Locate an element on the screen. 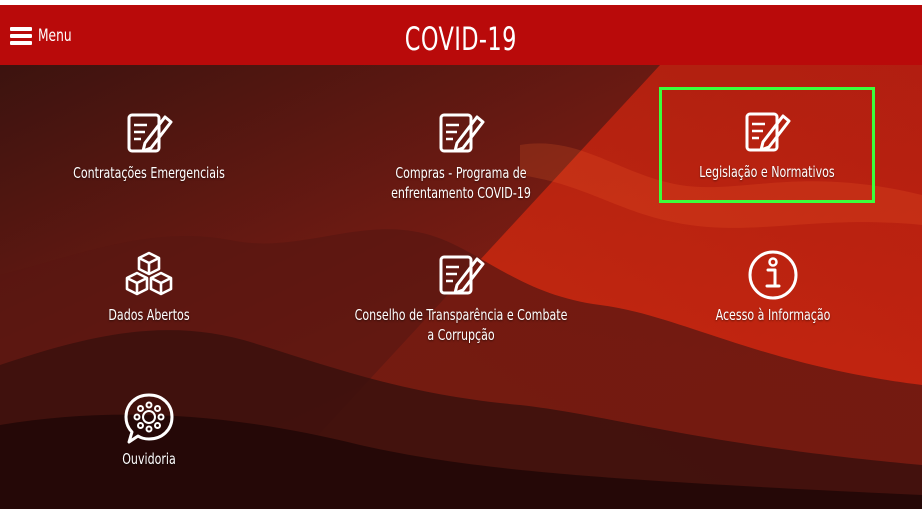  header-bar: Menu COVID-19 is located at coordinates (461, 35).